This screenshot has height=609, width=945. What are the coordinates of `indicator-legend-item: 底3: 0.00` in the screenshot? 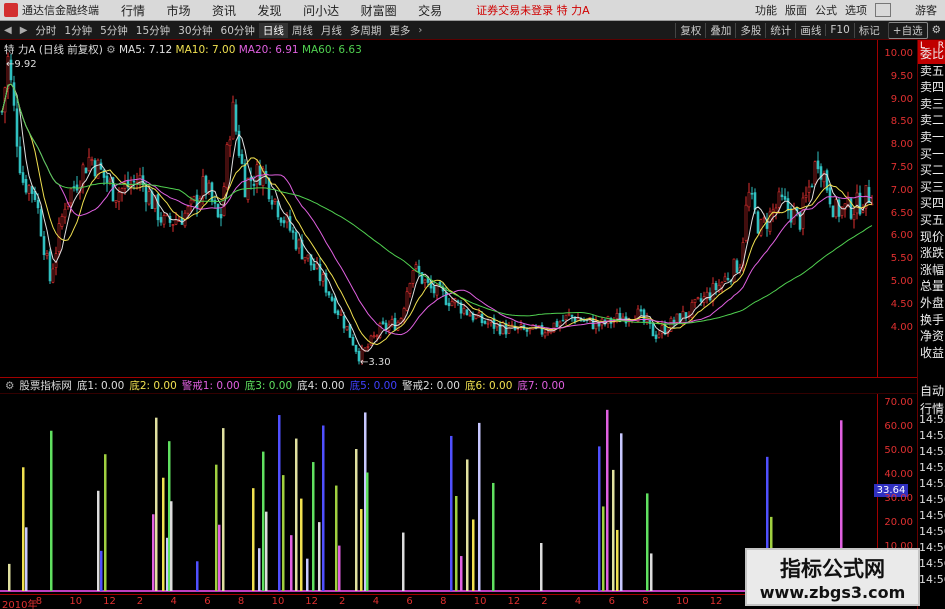 It's located at (268, 386).